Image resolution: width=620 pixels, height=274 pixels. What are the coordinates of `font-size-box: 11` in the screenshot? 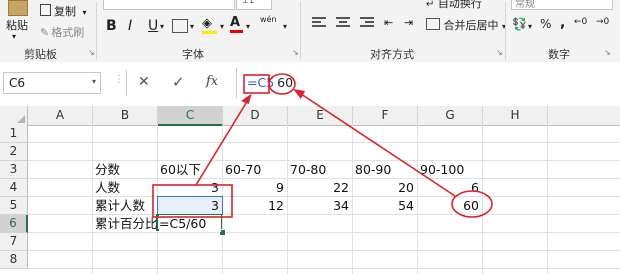 It's located at (254, 5).